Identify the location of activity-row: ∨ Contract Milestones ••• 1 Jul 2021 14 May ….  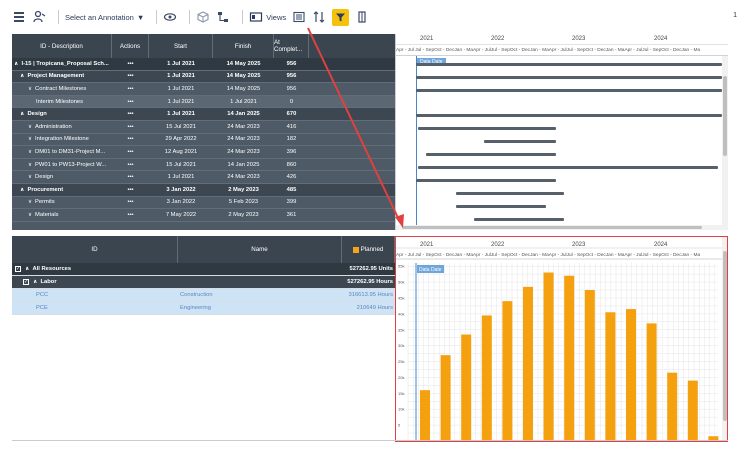
(203, 89).